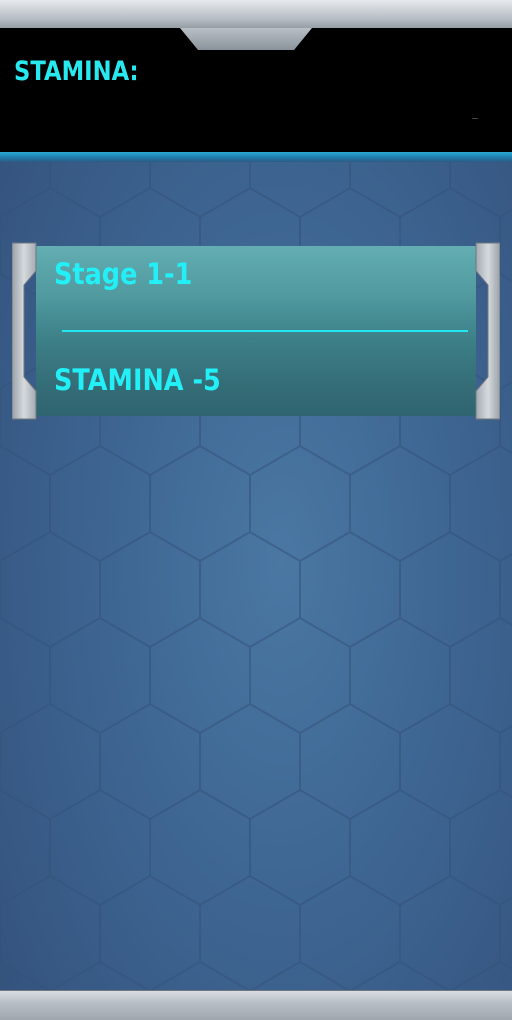 This screenshot has height=1020, width=512. I want to click on header-notch, so click(246, 39).